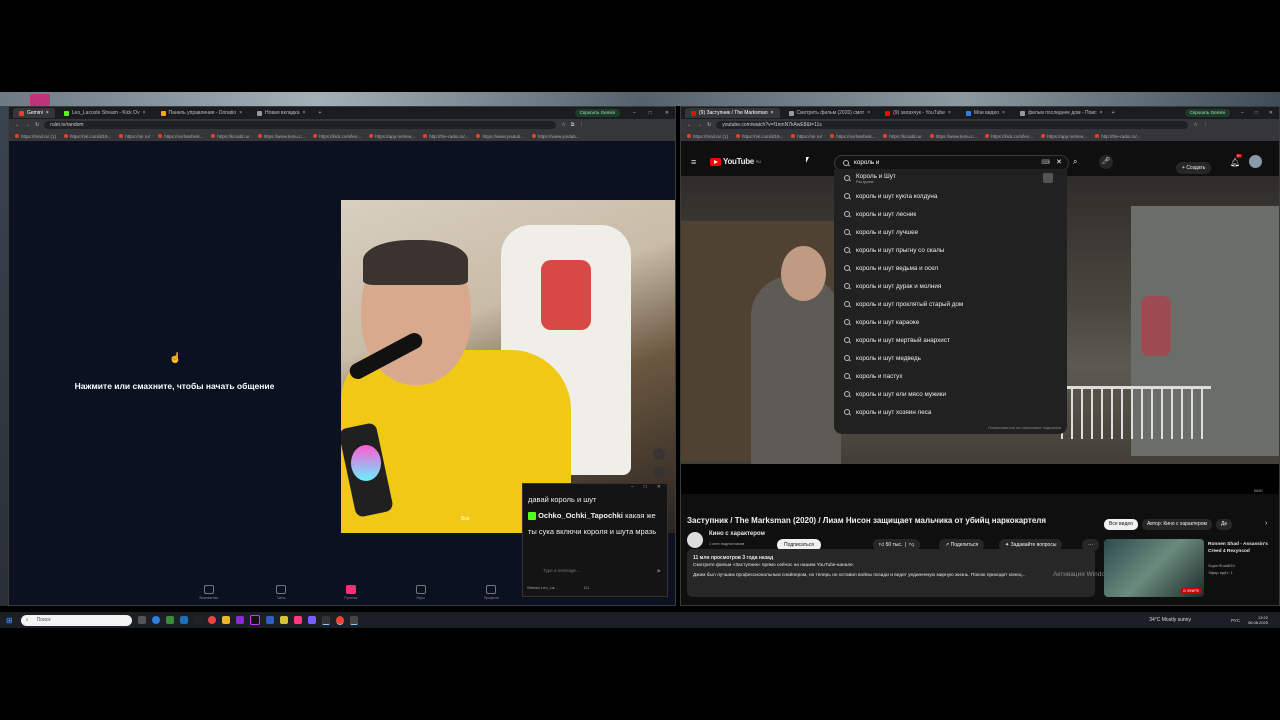 The height and width of the screenshot is (720, 1280). Describe the element at coordinates (950, 232) in the screenshot. I see `suggestion-item: король и шут лучшее` at that location.